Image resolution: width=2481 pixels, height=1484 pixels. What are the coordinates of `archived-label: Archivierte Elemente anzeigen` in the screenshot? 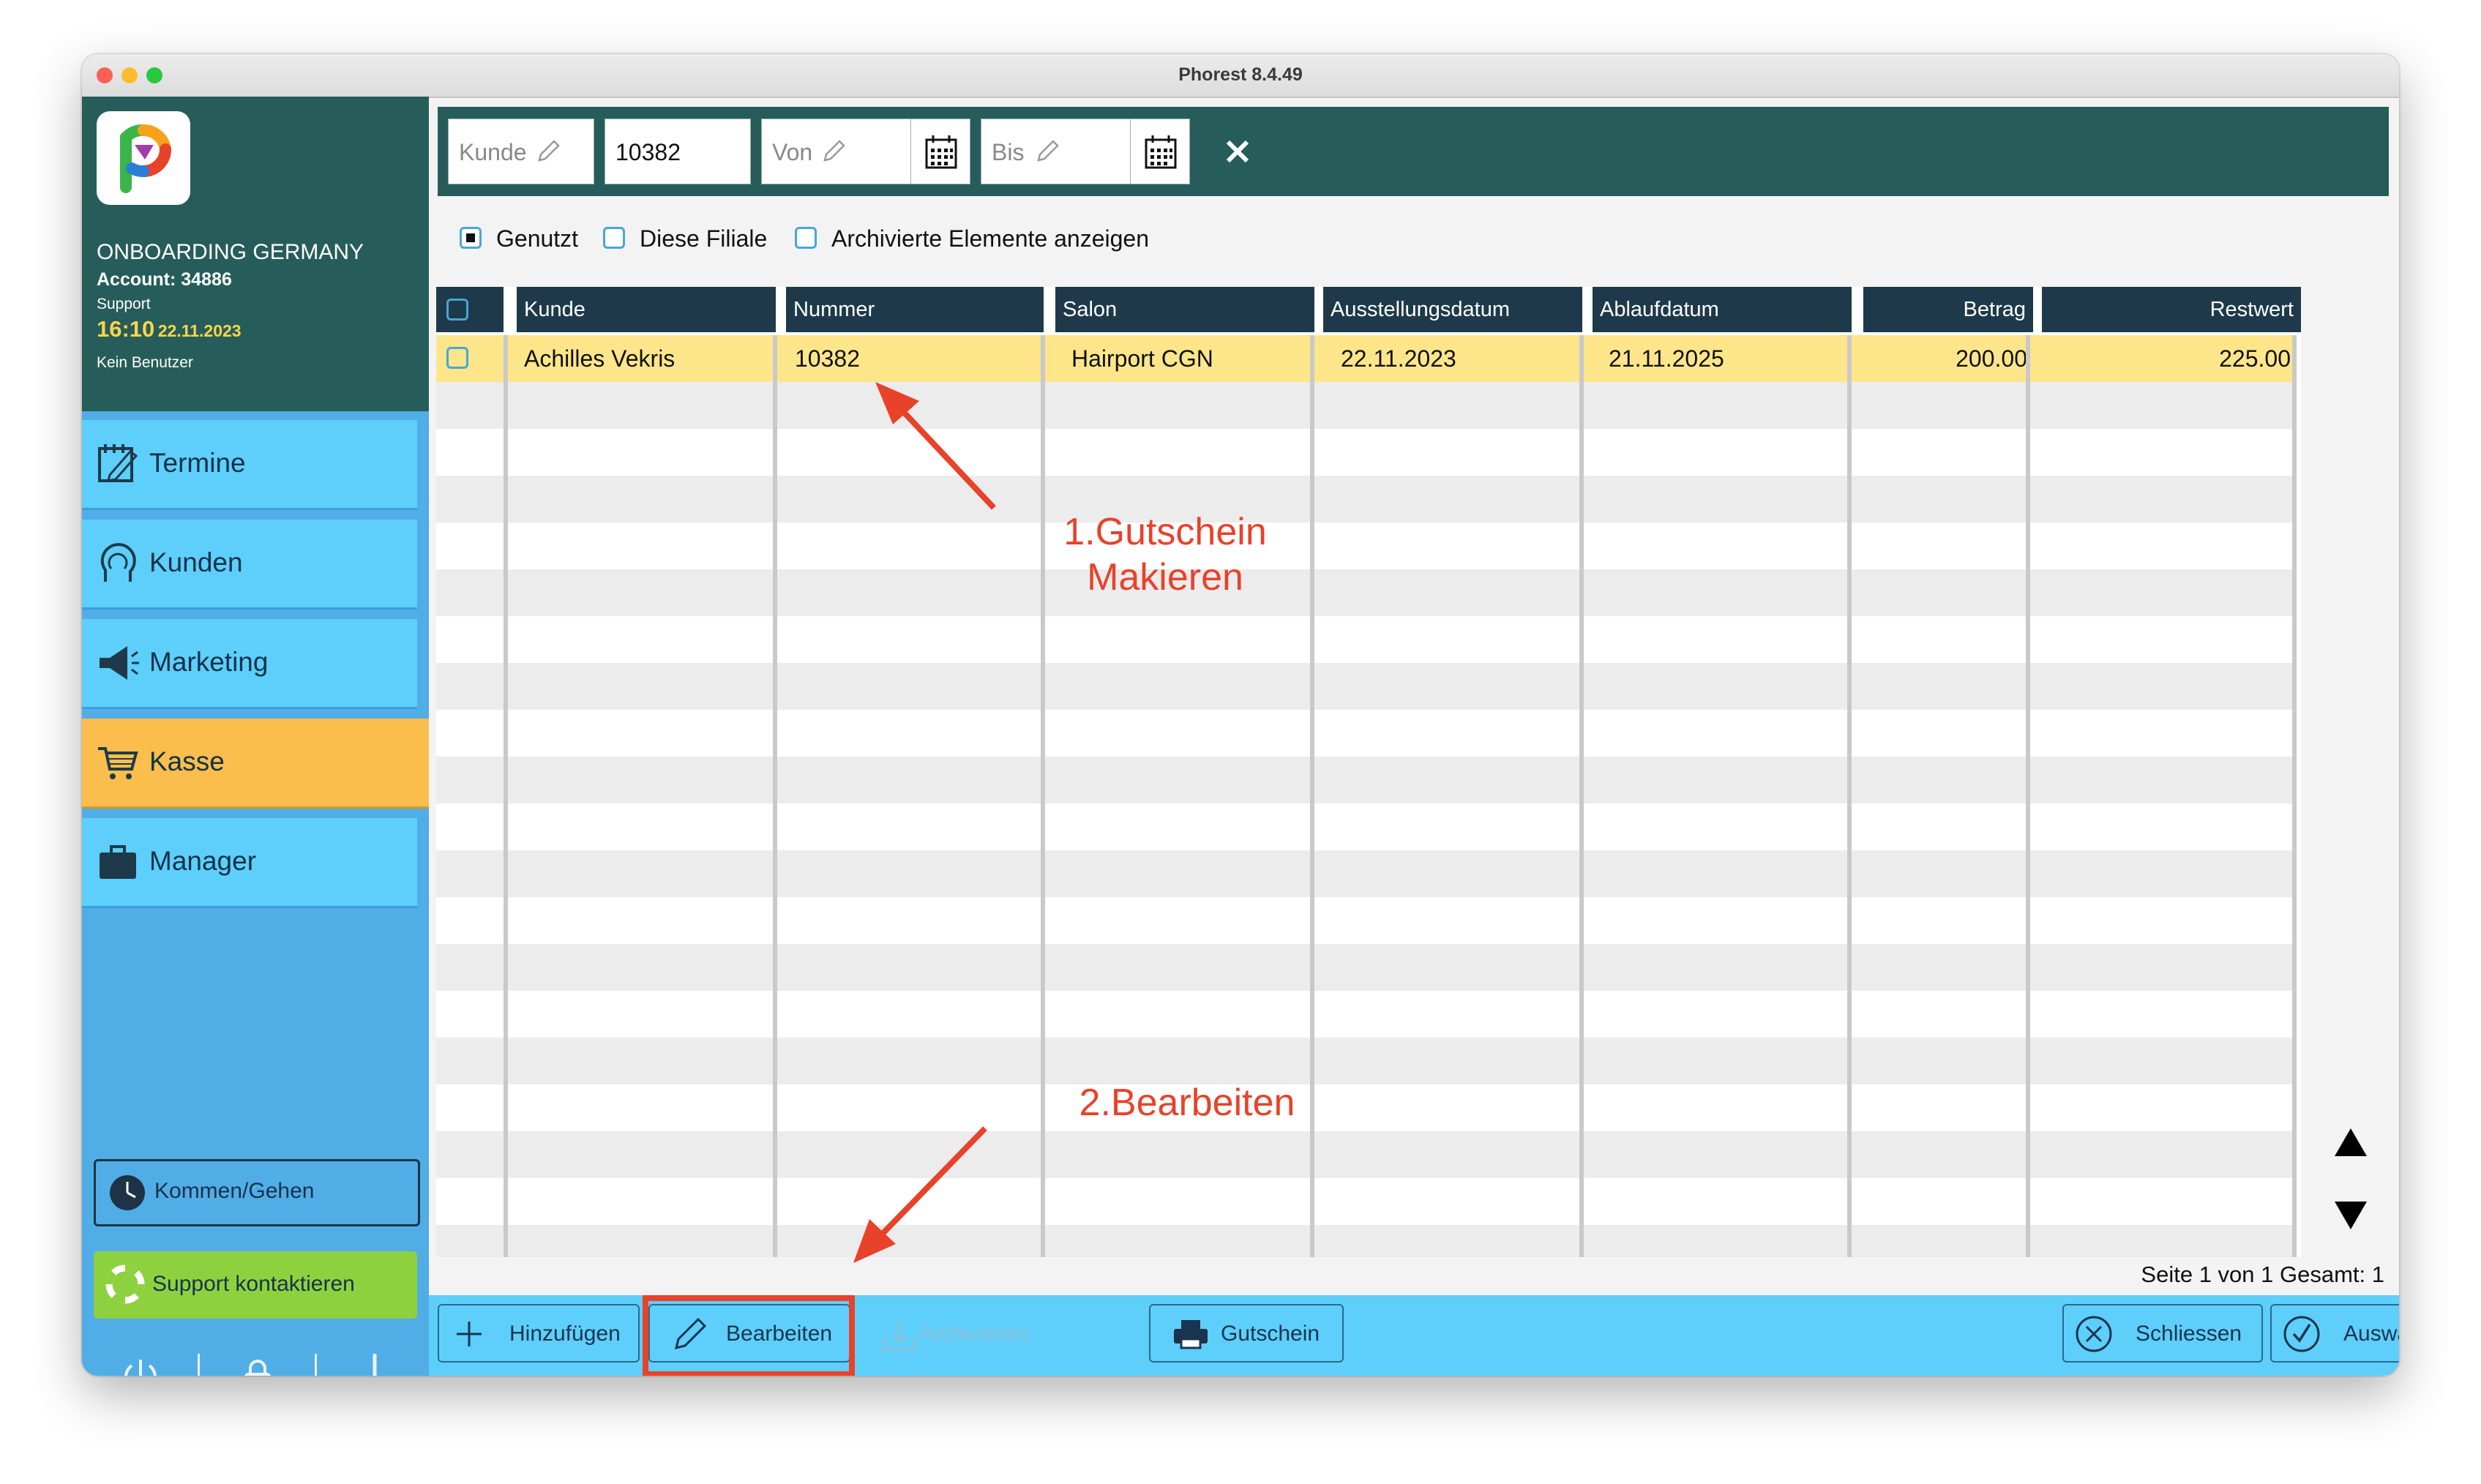 It's located at (990, 238).